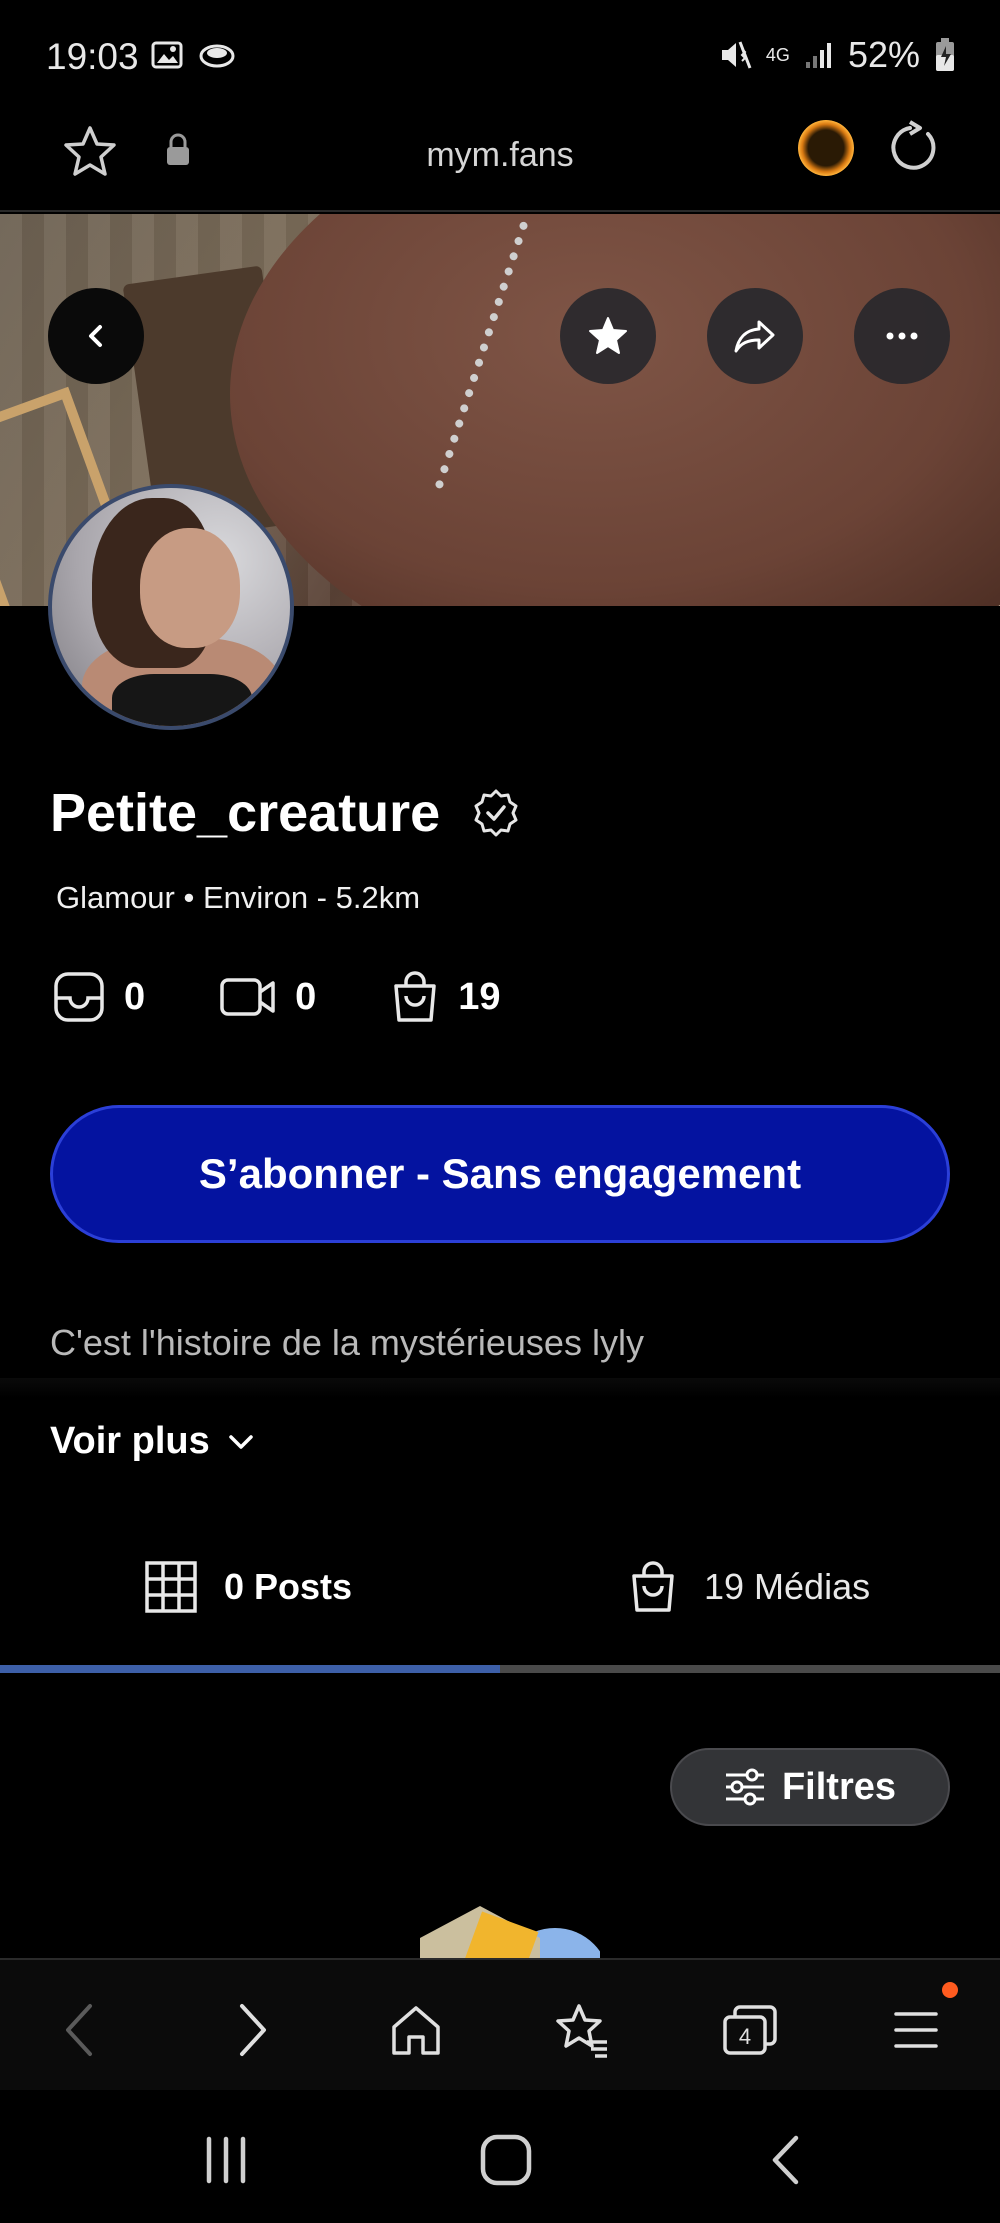  I want to click on filters-button: Filtres, so click(810, 1787).